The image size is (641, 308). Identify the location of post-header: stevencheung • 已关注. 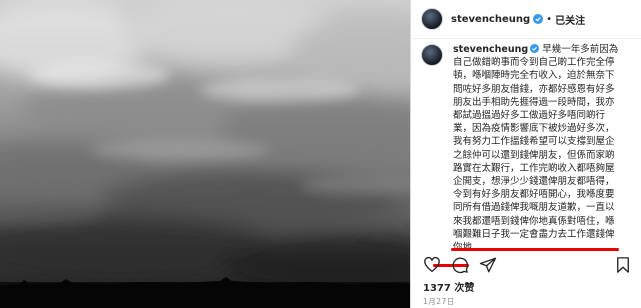
(526, 19).